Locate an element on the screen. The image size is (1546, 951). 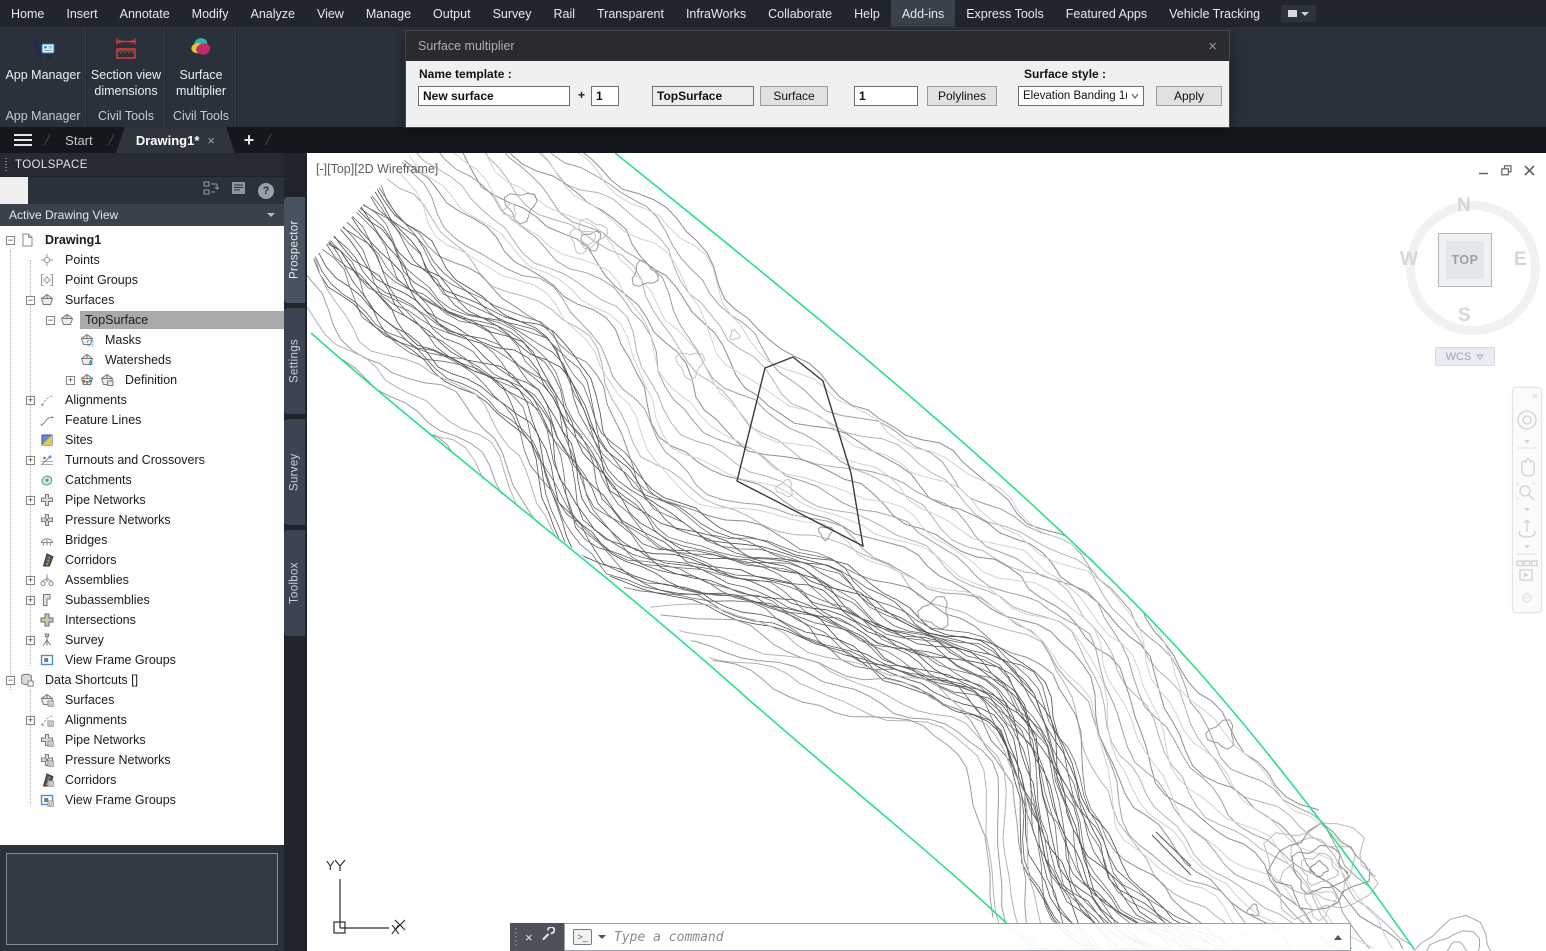
tree-item-masks: Masks is located at coordinates (142, 340).